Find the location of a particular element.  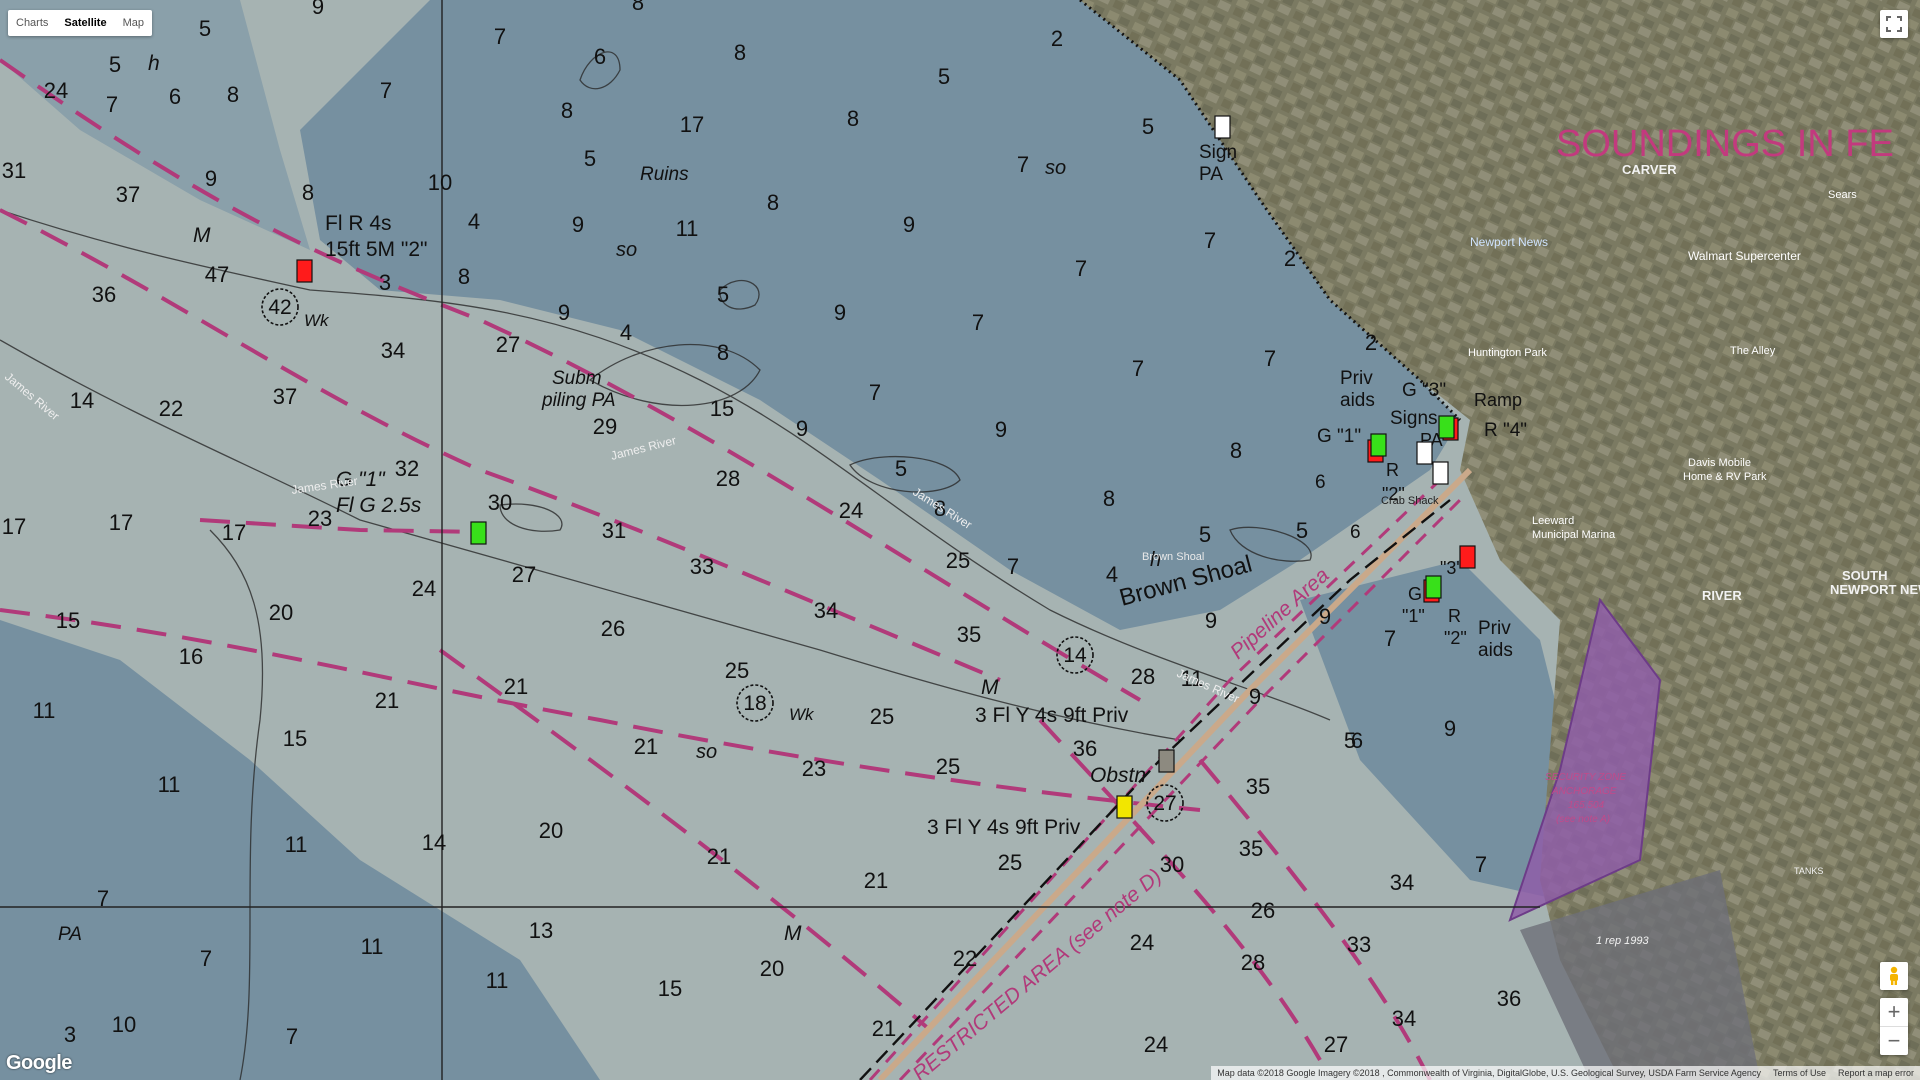

pegman-icon is located at coordinates (1894, 975).